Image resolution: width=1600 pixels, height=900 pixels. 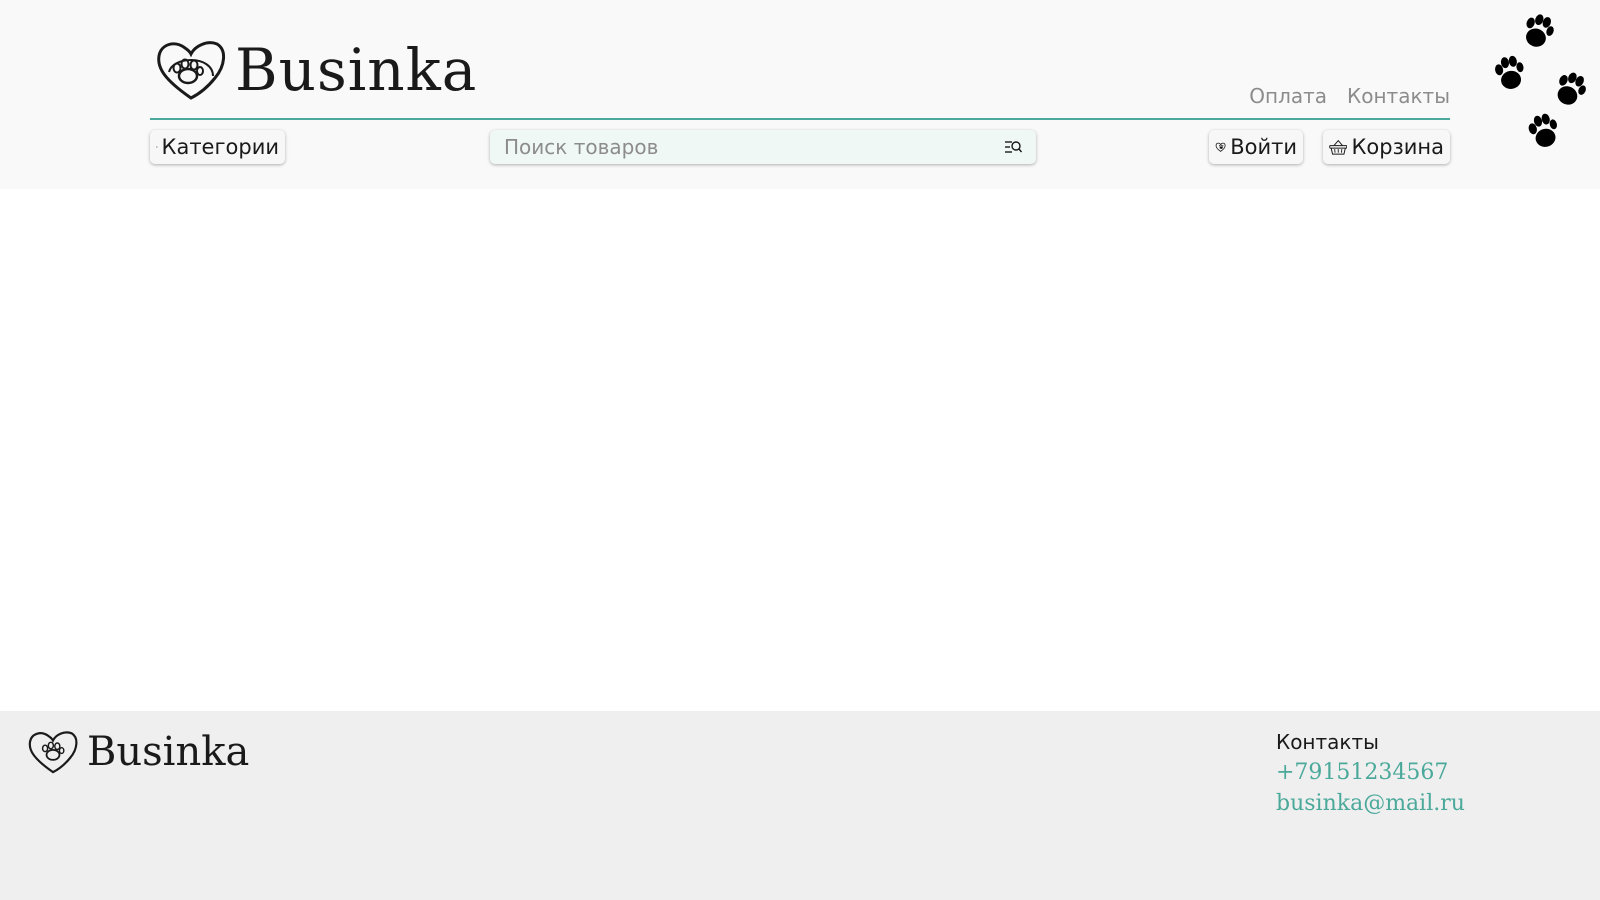 I want to click on search-bar, so click(x=763, y=147).